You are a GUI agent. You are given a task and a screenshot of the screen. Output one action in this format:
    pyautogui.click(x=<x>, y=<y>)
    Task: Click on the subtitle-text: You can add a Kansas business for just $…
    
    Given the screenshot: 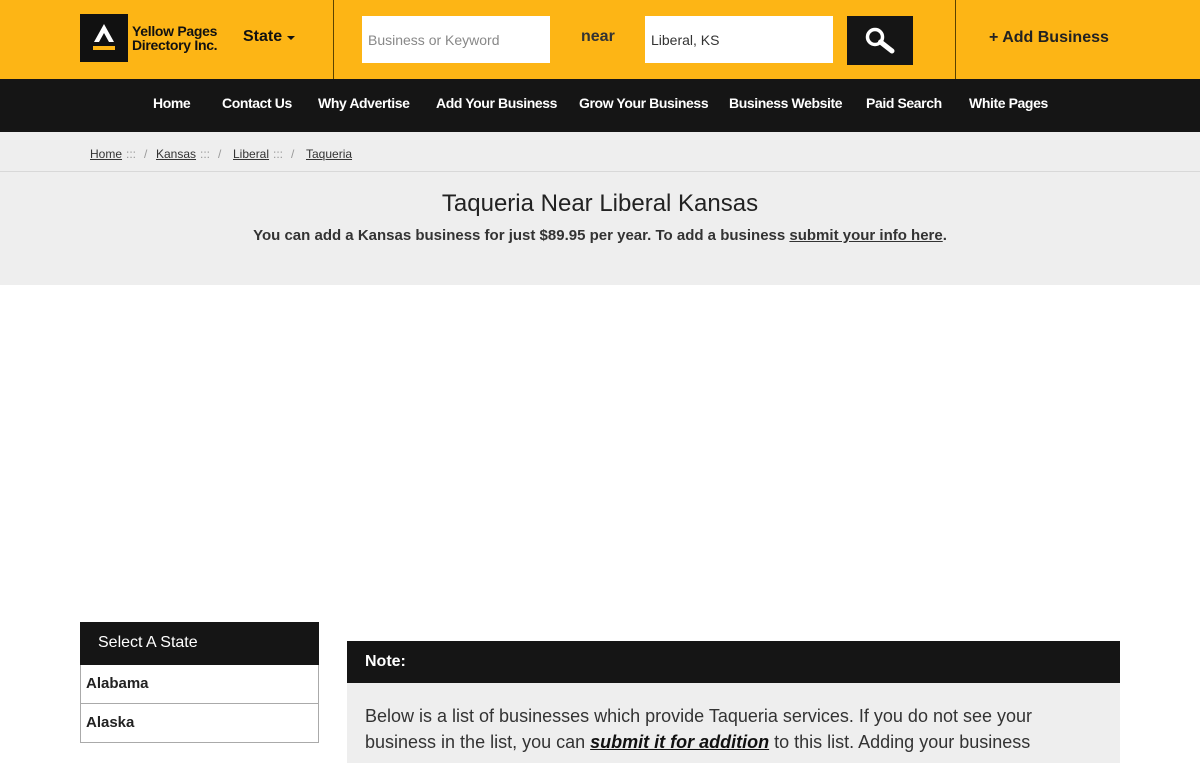 What is the action you would take?
    pyautogui.click(x=521, y=235)
    